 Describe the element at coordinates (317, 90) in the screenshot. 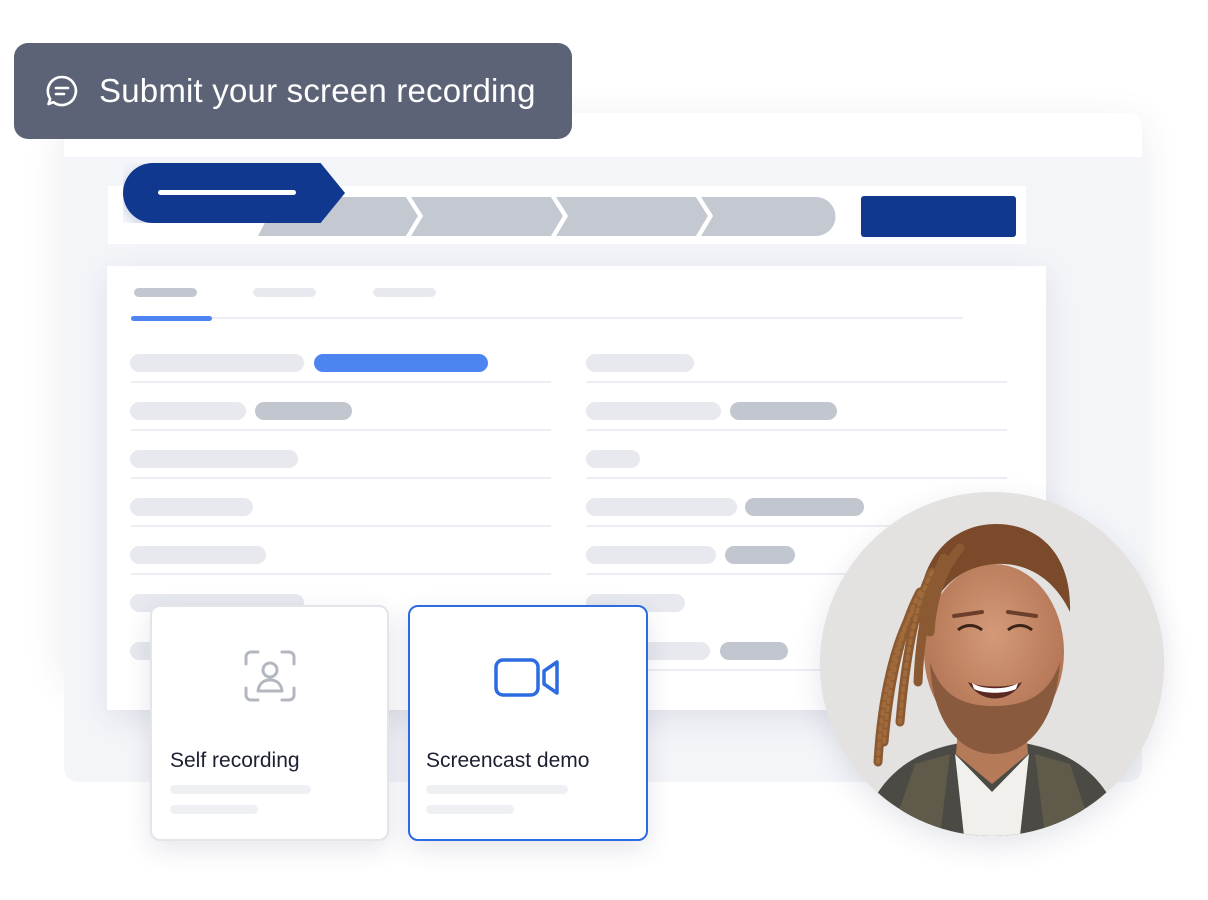

I see `tooltip-text: Submit your screen recording` at that location.